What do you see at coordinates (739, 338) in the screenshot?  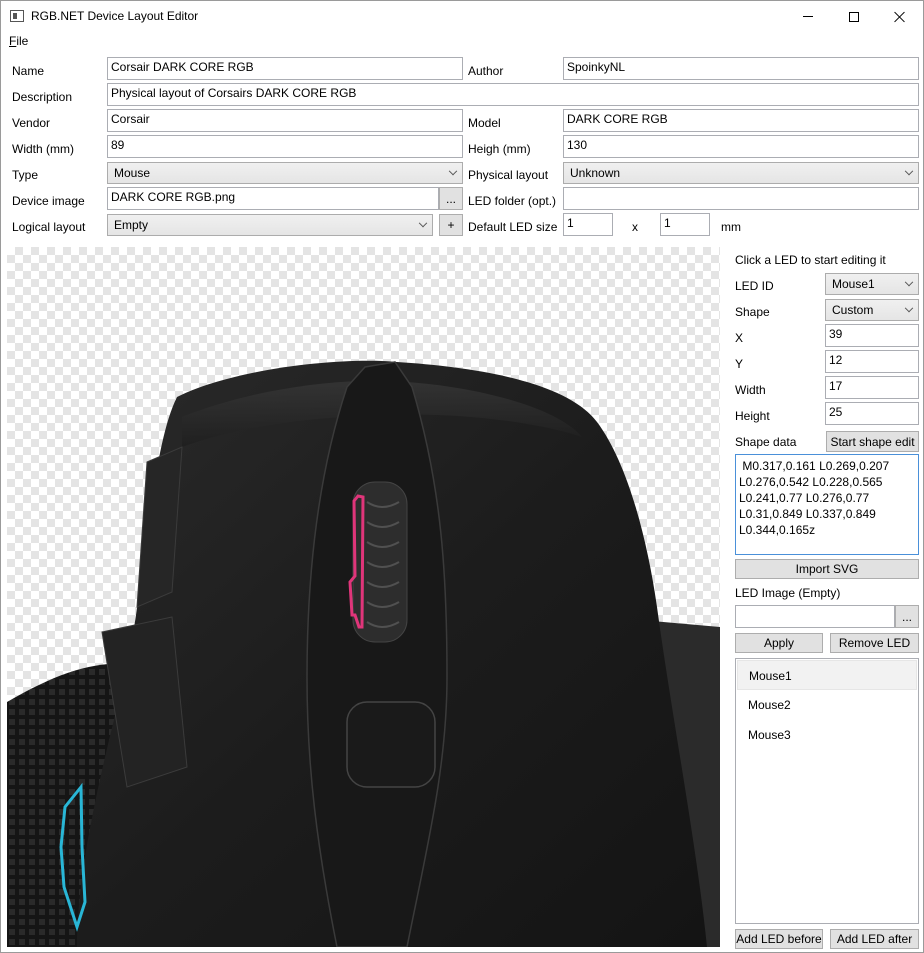 I see `led-x-label: X` at bounding box center [739, 338].